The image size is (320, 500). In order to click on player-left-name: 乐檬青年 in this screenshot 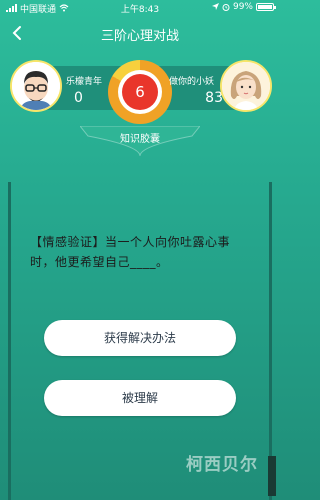, I will do `click(84, 82)`.